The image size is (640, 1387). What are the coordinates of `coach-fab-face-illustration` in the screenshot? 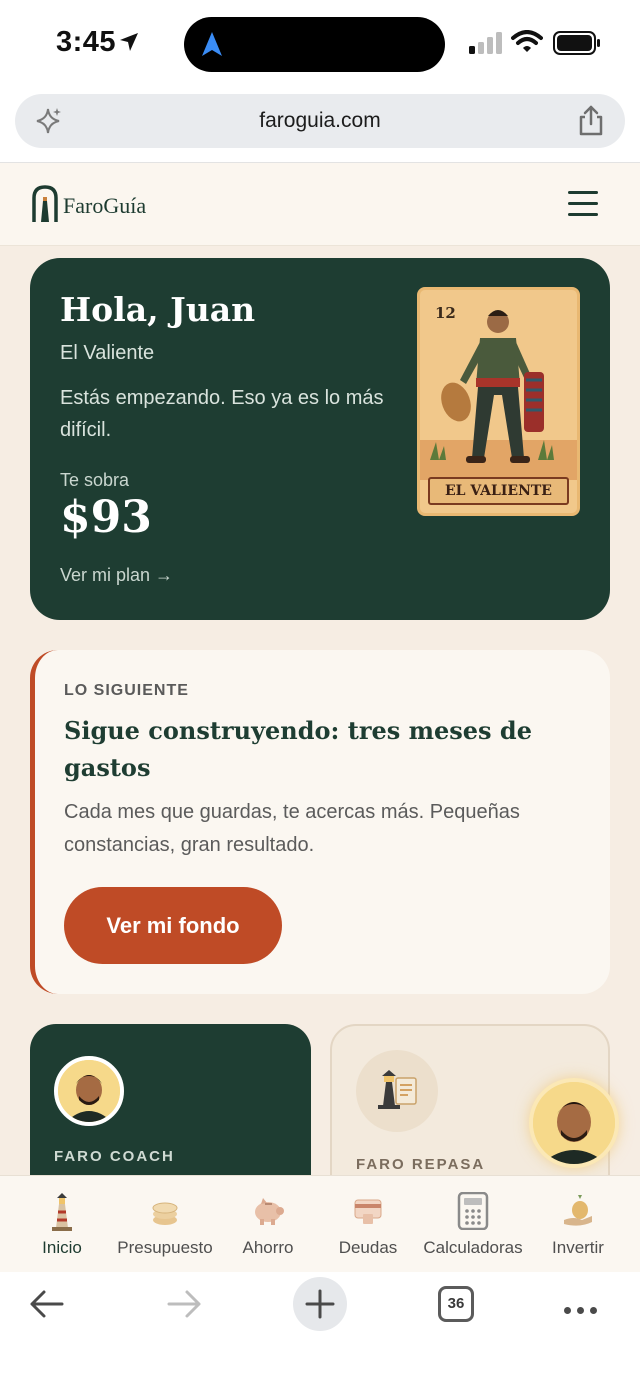 It's located at (574, 1123).